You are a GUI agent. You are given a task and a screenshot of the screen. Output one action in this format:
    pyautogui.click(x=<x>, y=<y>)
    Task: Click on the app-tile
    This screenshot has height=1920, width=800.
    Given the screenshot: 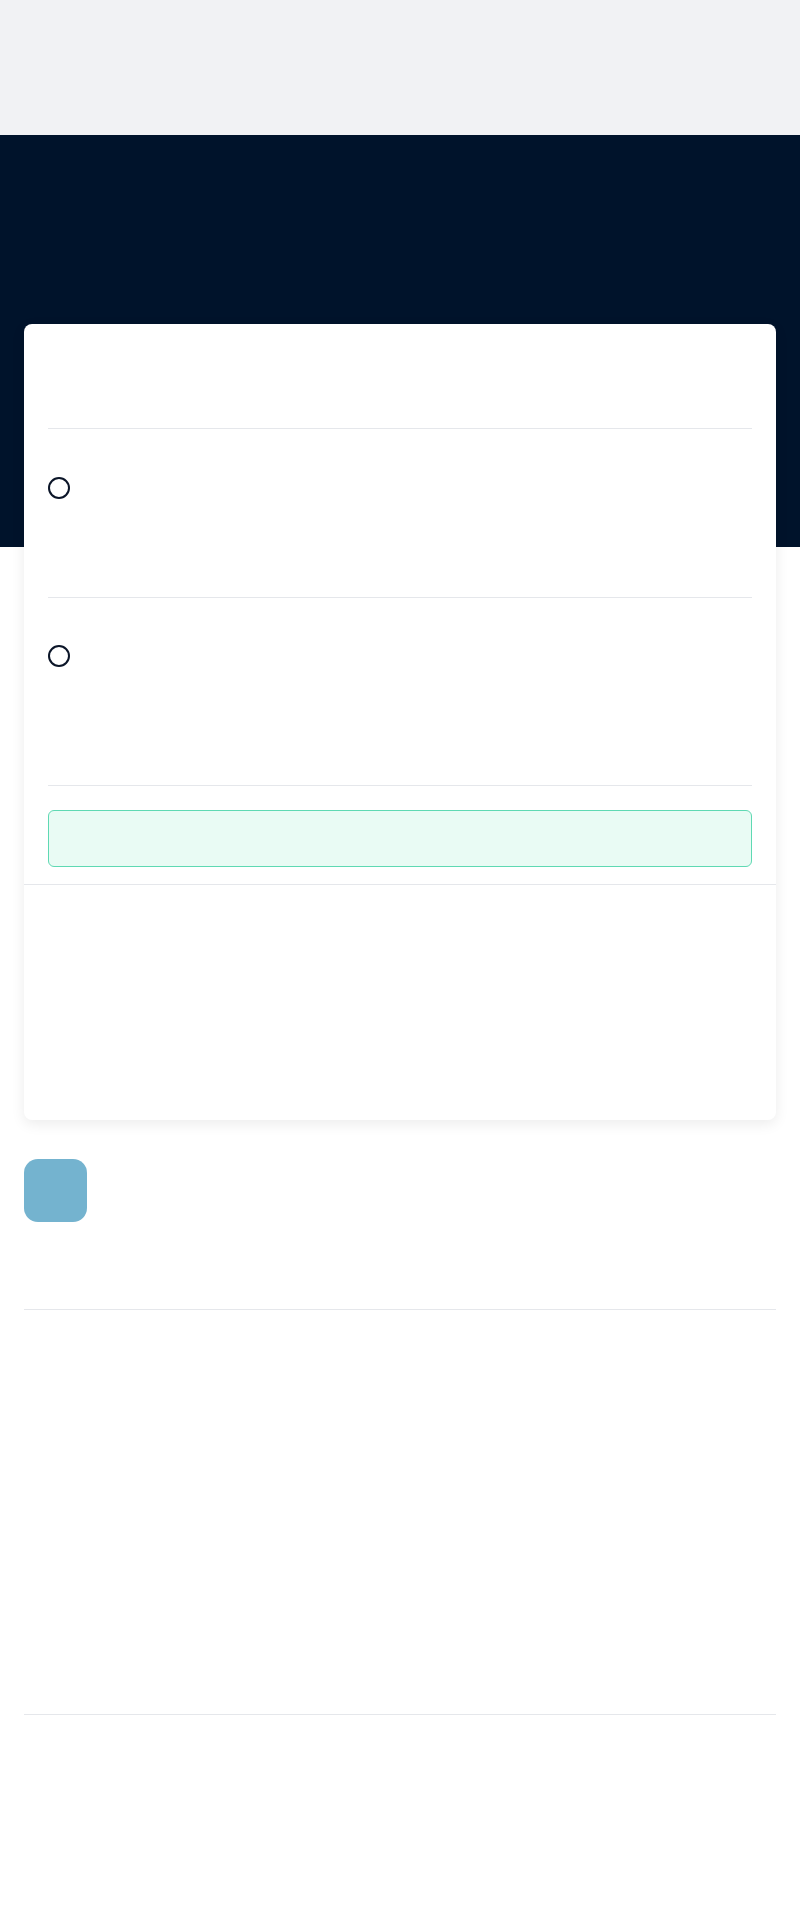 What is the action you would take?
    pyautogui.click(x=55, y=1190)
    